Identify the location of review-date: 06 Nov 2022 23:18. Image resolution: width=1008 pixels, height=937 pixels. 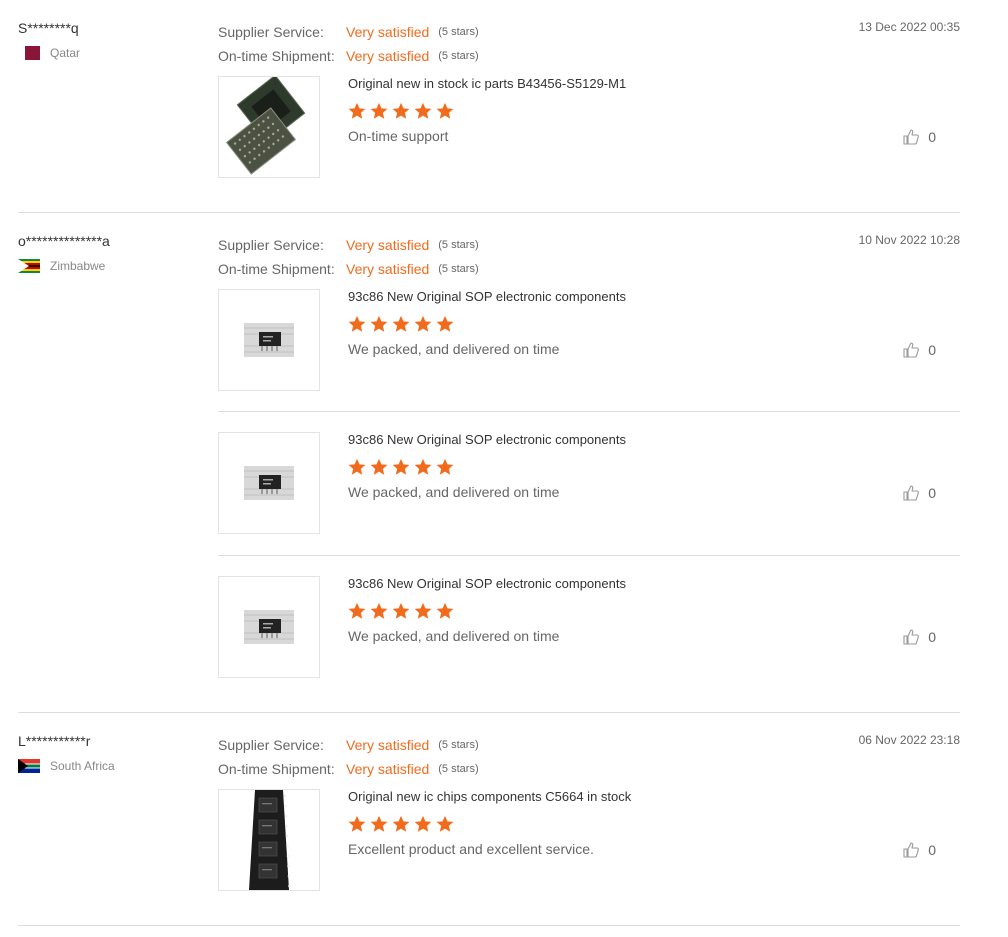
(909, 740).